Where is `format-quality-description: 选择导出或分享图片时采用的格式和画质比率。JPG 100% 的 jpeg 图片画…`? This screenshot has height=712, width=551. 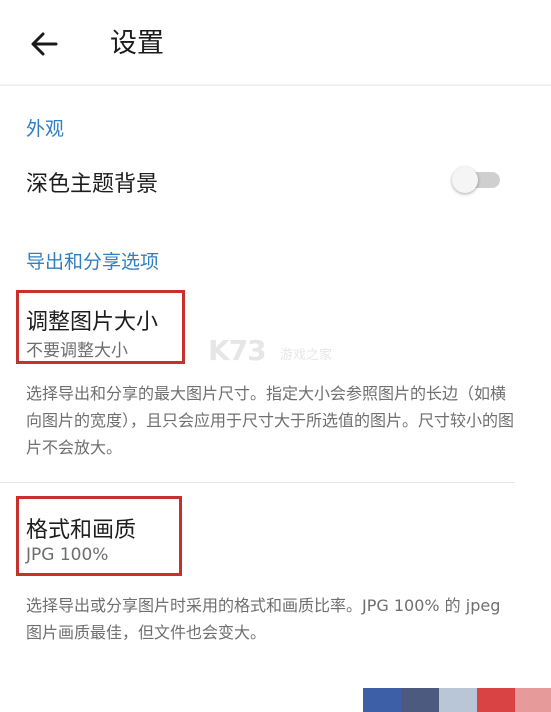 format-quality-description: 选择导出或分享图片时采用的格式和画质比率。JPG 100% 的 jpeg 图片画… is located at coordinates (263, 619).